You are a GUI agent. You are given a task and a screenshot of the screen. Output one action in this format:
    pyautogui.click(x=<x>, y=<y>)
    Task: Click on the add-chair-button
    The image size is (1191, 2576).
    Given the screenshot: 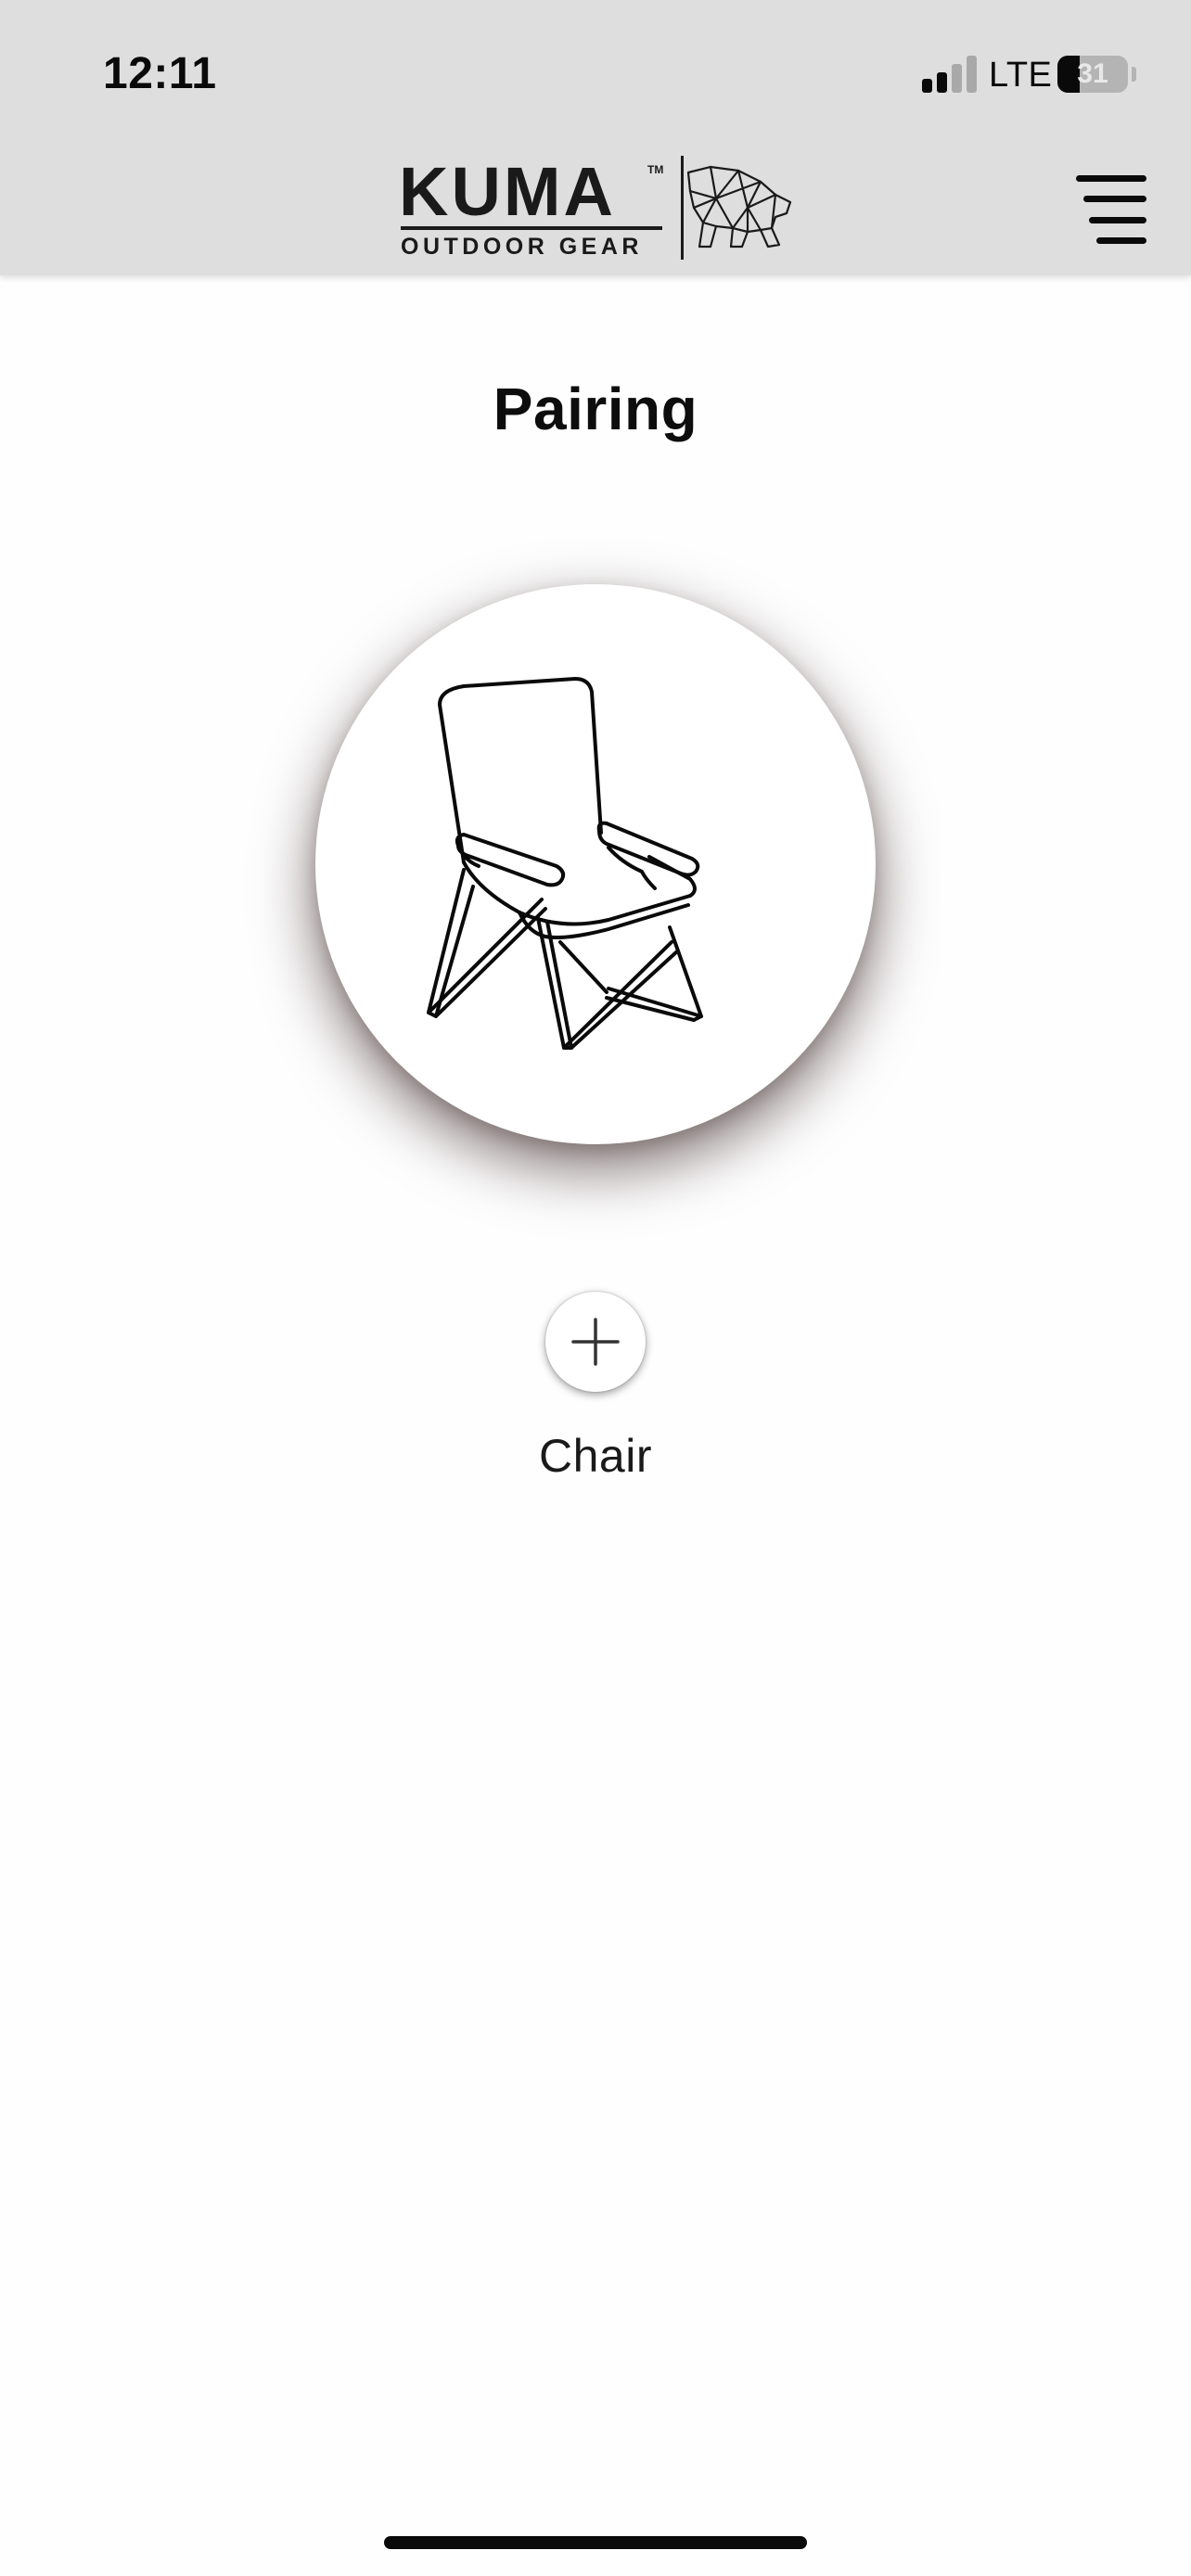 What is the action you would take?
    pyautogui.click(x=595, y=1342)
    